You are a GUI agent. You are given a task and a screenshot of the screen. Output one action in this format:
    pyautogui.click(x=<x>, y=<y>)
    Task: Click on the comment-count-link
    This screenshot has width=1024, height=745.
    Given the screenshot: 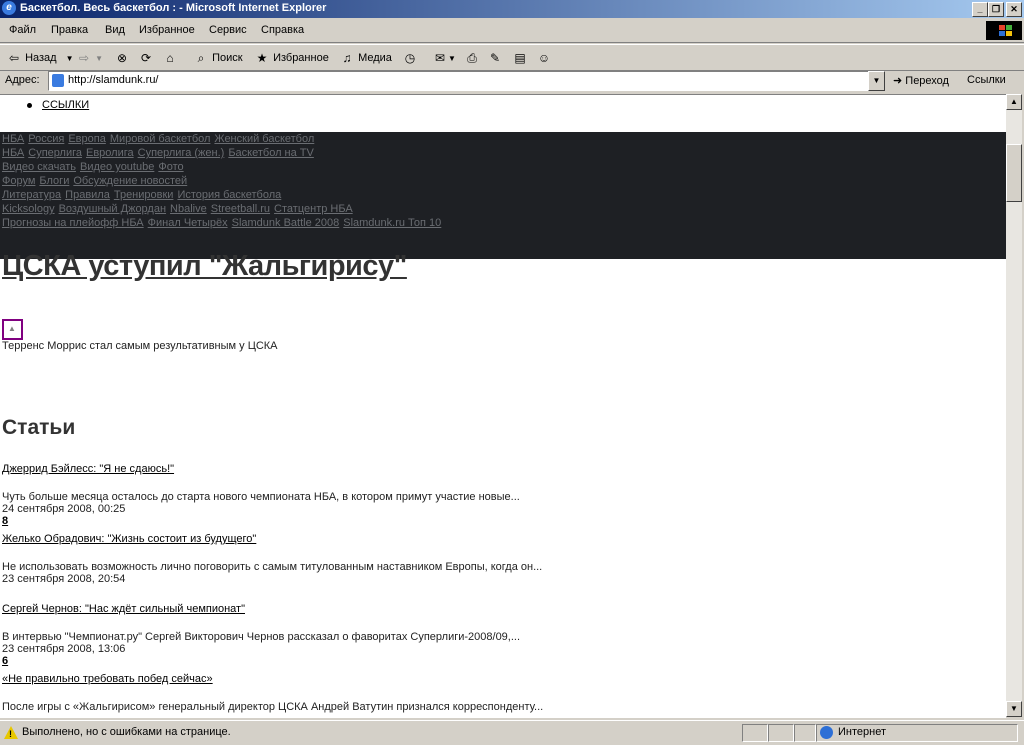 What is the action you would take?
    pyautogui.click(x=452, y=592)
    